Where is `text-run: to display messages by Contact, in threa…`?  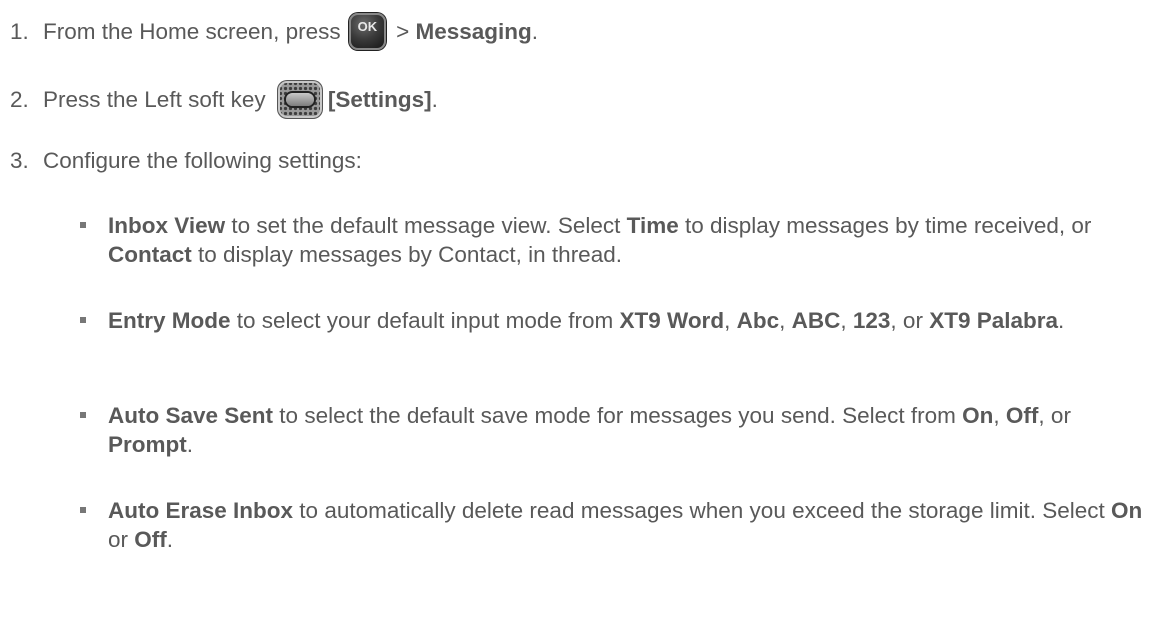
text-run: to display messages by Contact, in threa… is located at coordinates (406, 254).